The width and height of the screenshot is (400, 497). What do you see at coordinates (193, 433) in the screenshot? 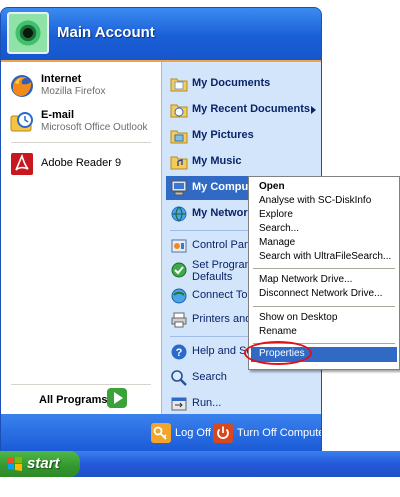
I see `log-off-label: Log Off` at bounding box center [193, 433].